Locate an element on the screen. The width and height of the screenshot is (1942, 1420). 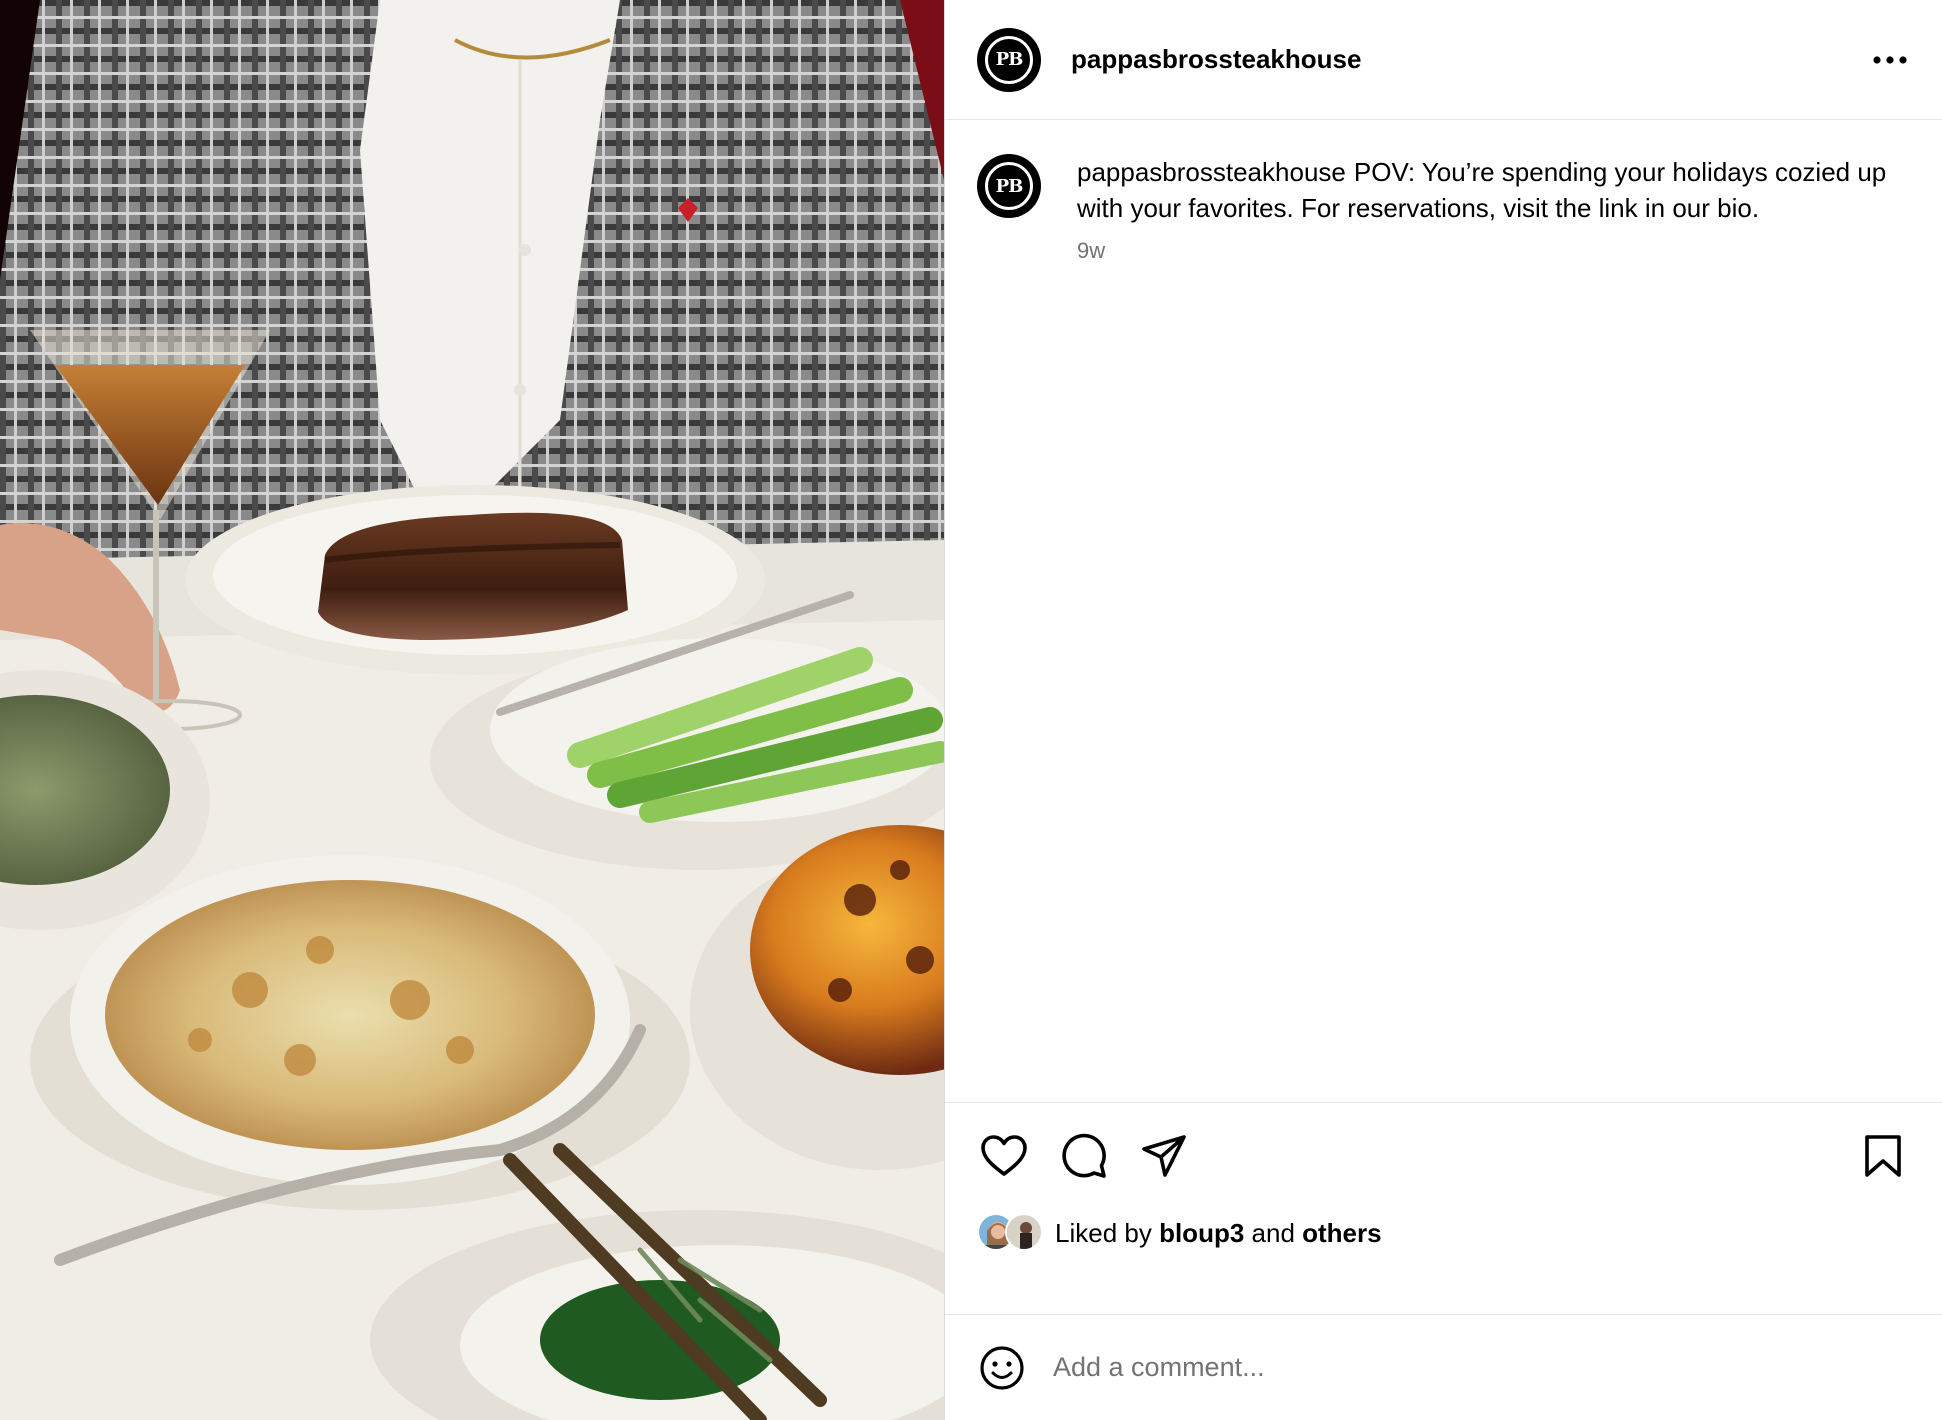
emoji-icon is located at coordinates (1002, 1367).